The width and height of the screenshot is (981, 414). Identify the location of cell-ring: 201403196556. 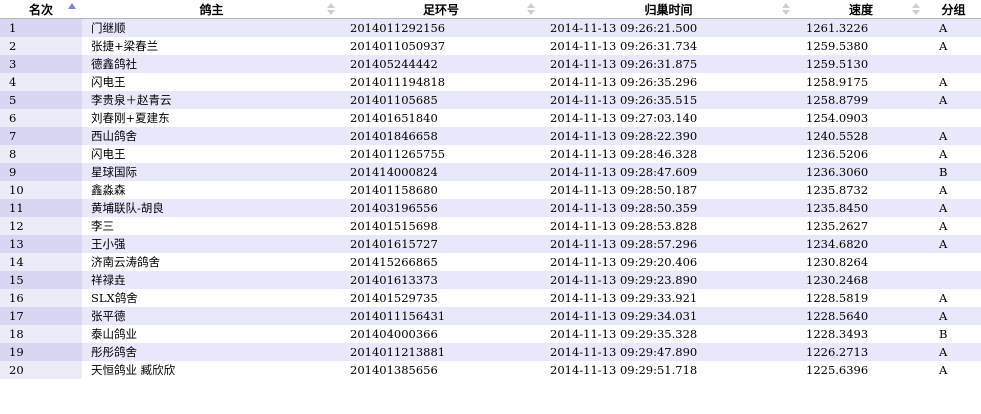
(441, 208).